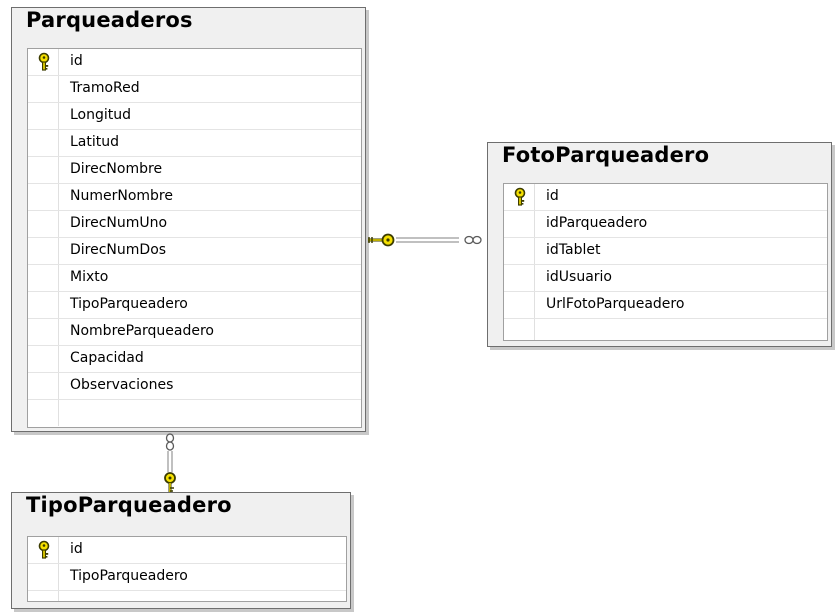  I want to click on column-name: Capacidad, so click(107, 358).